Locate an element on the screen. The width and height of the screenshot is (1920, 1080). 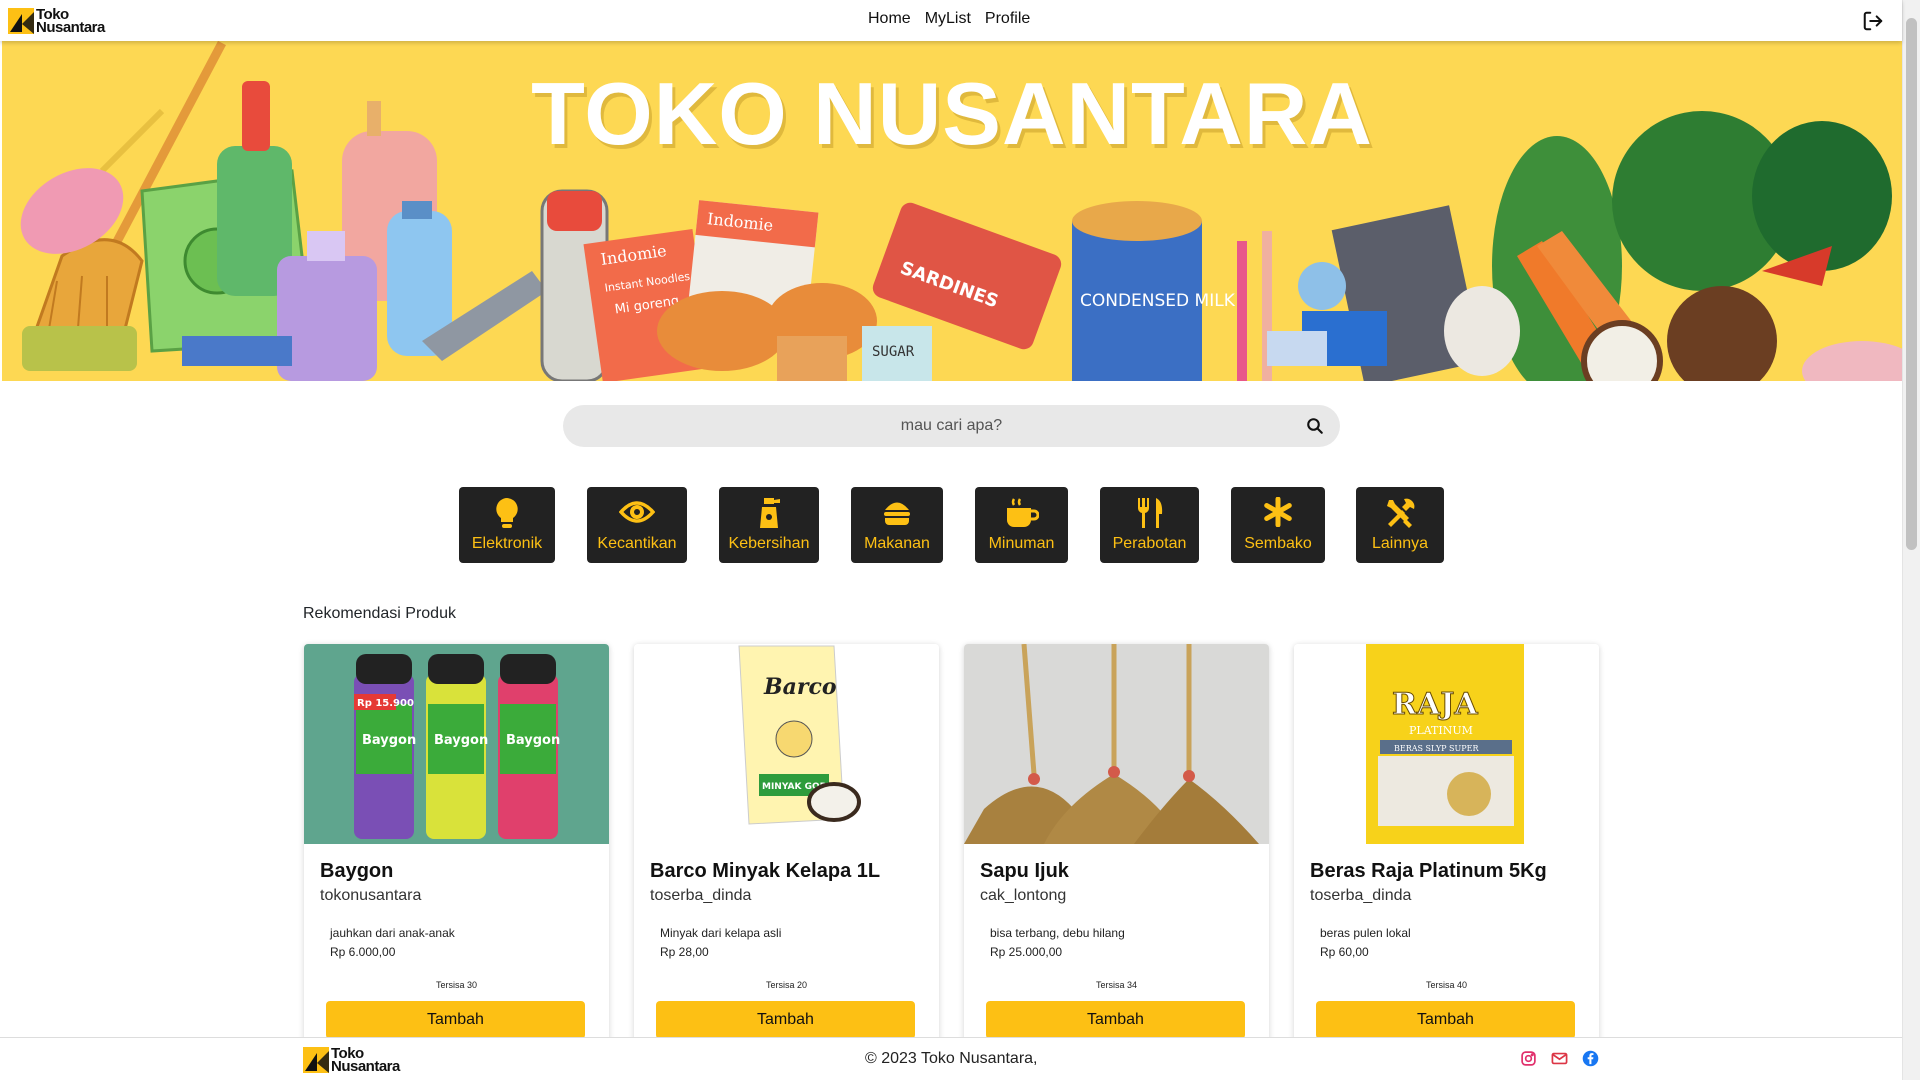
product-description: beras pulen lokal is located at coordinates (1365, 933).